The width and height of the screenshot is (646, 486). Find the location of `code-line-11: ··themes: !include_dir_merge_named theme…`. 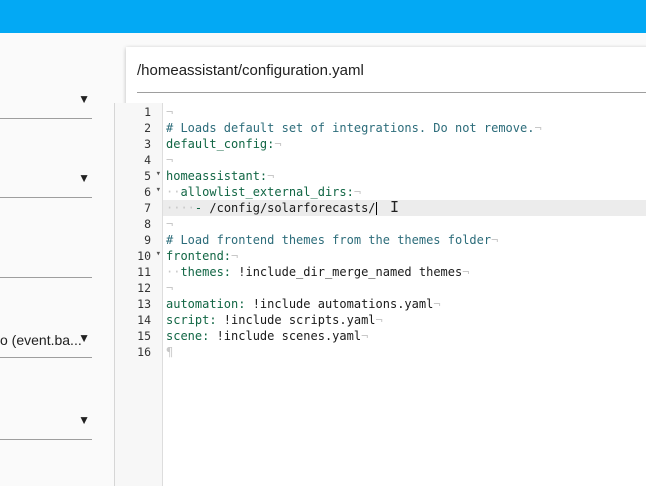

code-line-11: ··themes: !include_dir_merge_named theme… is located at coordinates (317, 272).